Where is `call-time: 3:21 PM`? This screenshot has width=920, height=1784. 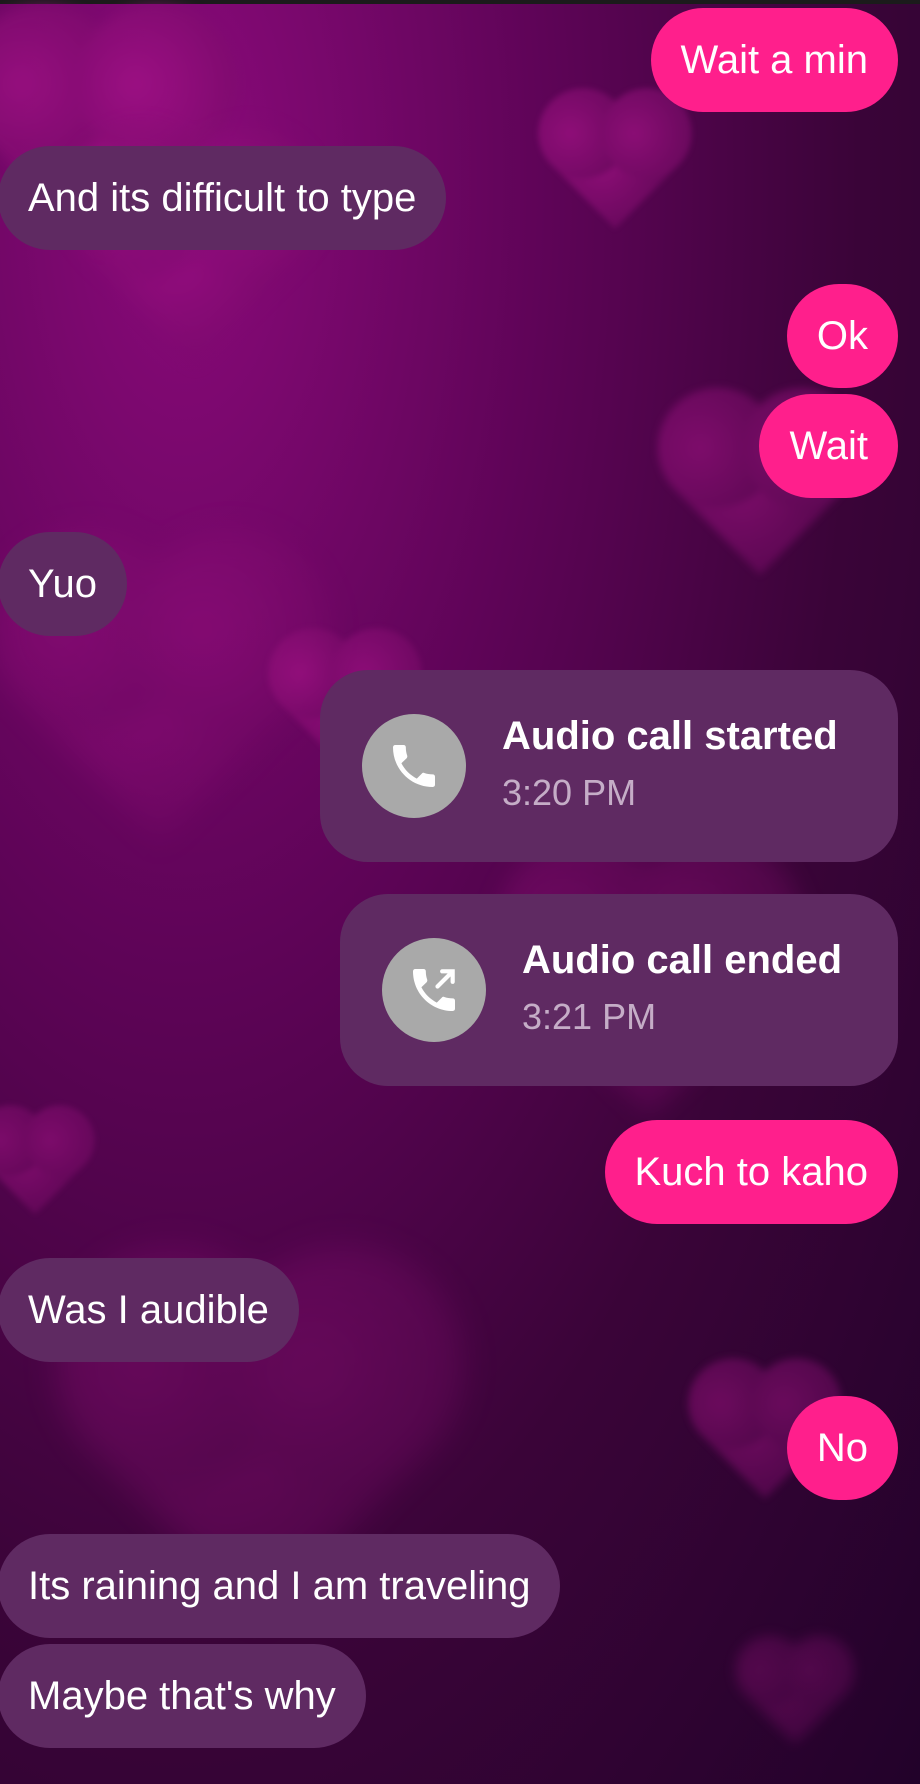 call-time: 3:21 PM is located at coordinates (589, 1016).